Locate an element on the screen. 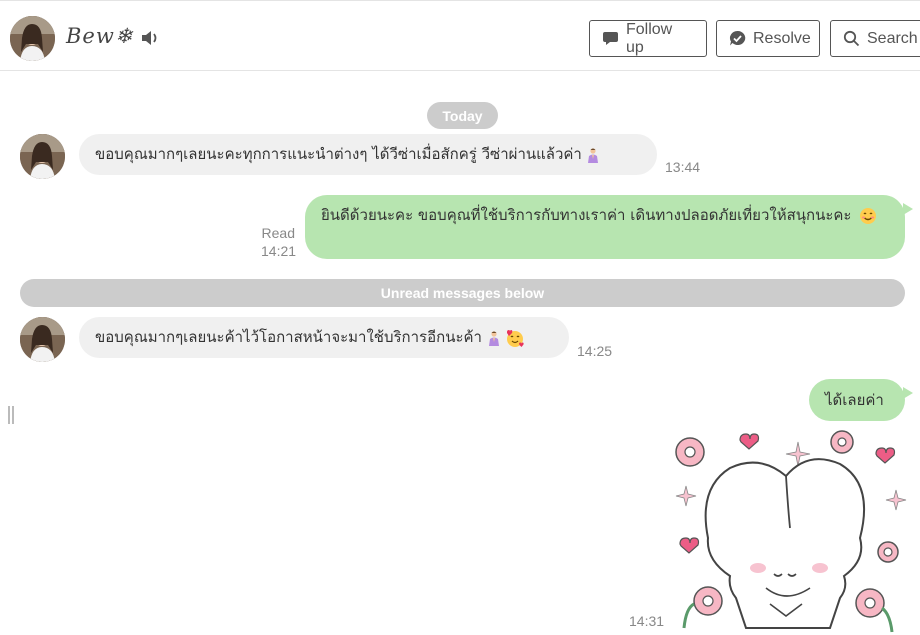 The image size is (920, 635). contact-avatar is located at coordinates (32, 38).